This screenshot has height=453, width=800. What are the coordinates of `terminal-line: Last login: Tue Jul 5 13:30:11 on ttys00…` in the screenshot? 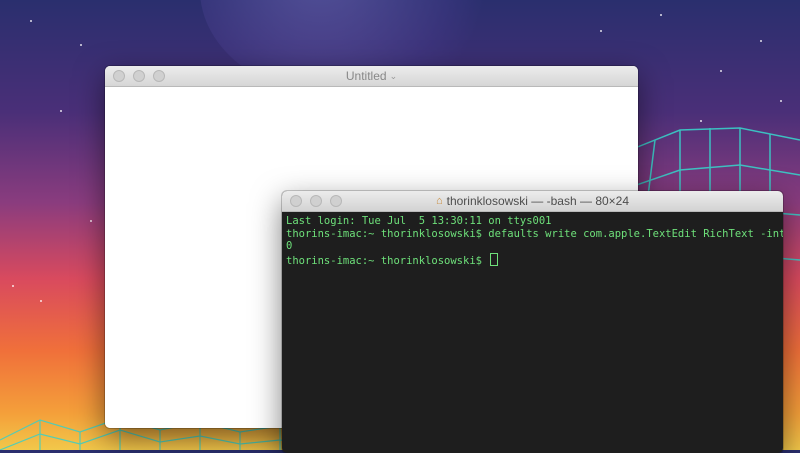 It's located at (419, 221).